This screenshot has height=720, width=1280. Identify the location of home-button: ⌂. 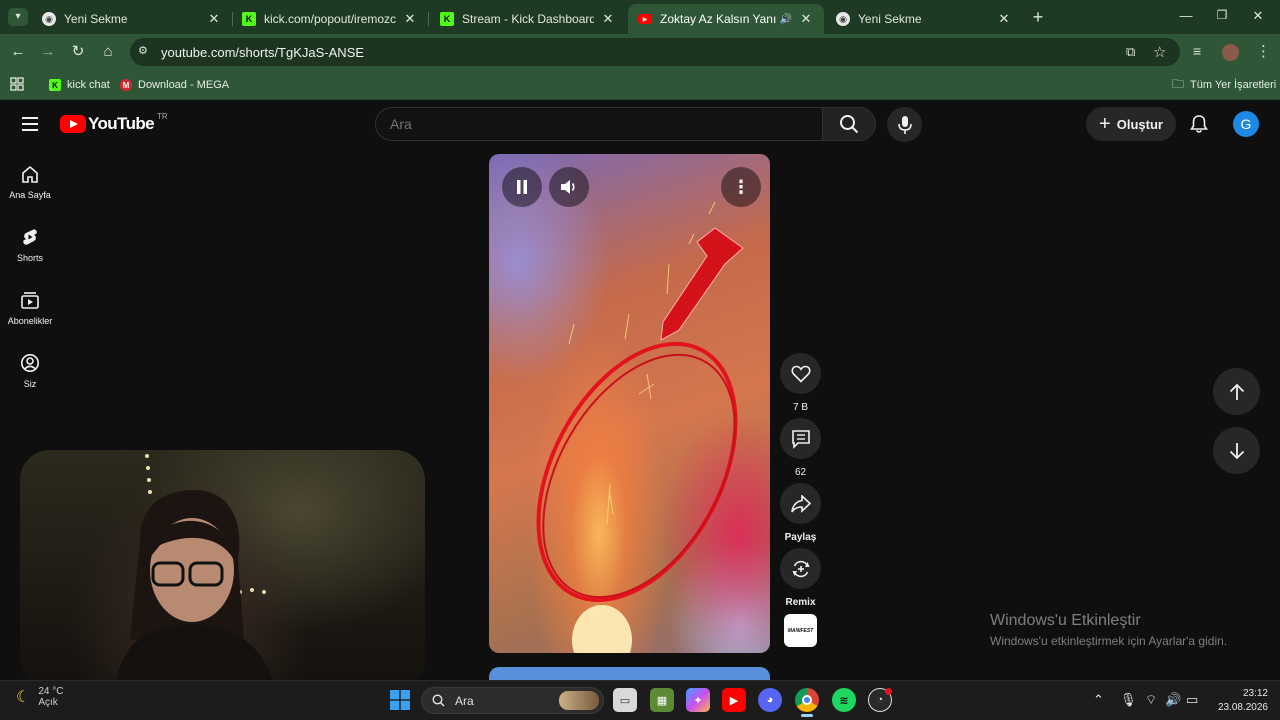
(108, 52).